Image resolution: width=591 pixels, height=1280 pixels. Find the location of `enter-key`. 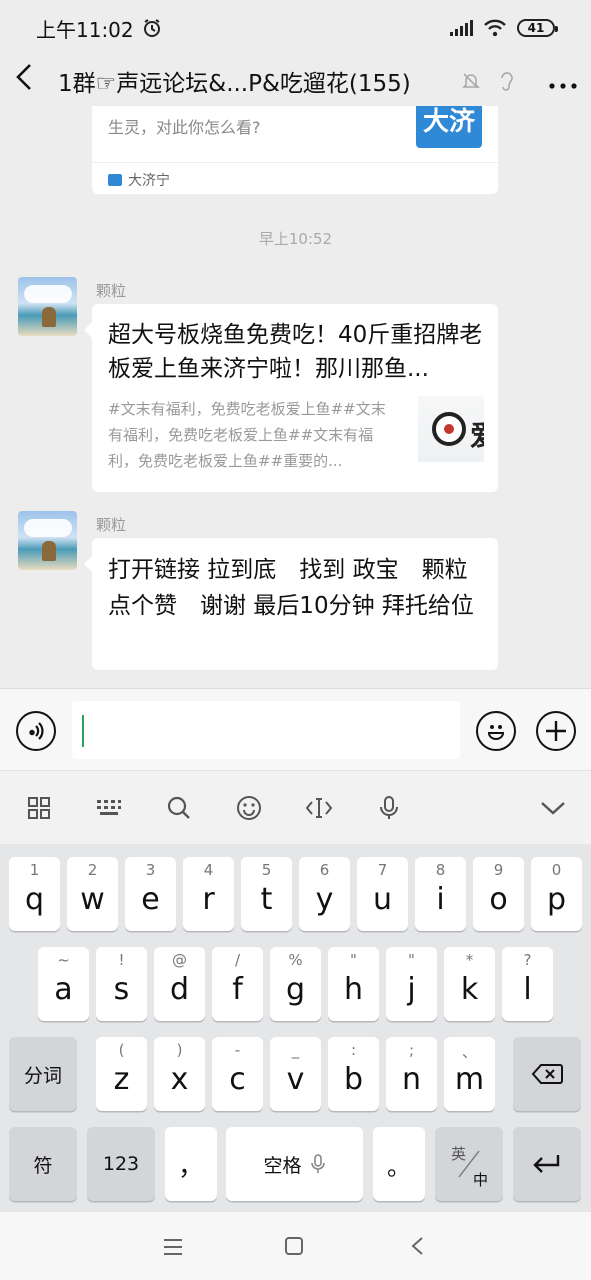

enter-key is located at coordinates (547, 1164).